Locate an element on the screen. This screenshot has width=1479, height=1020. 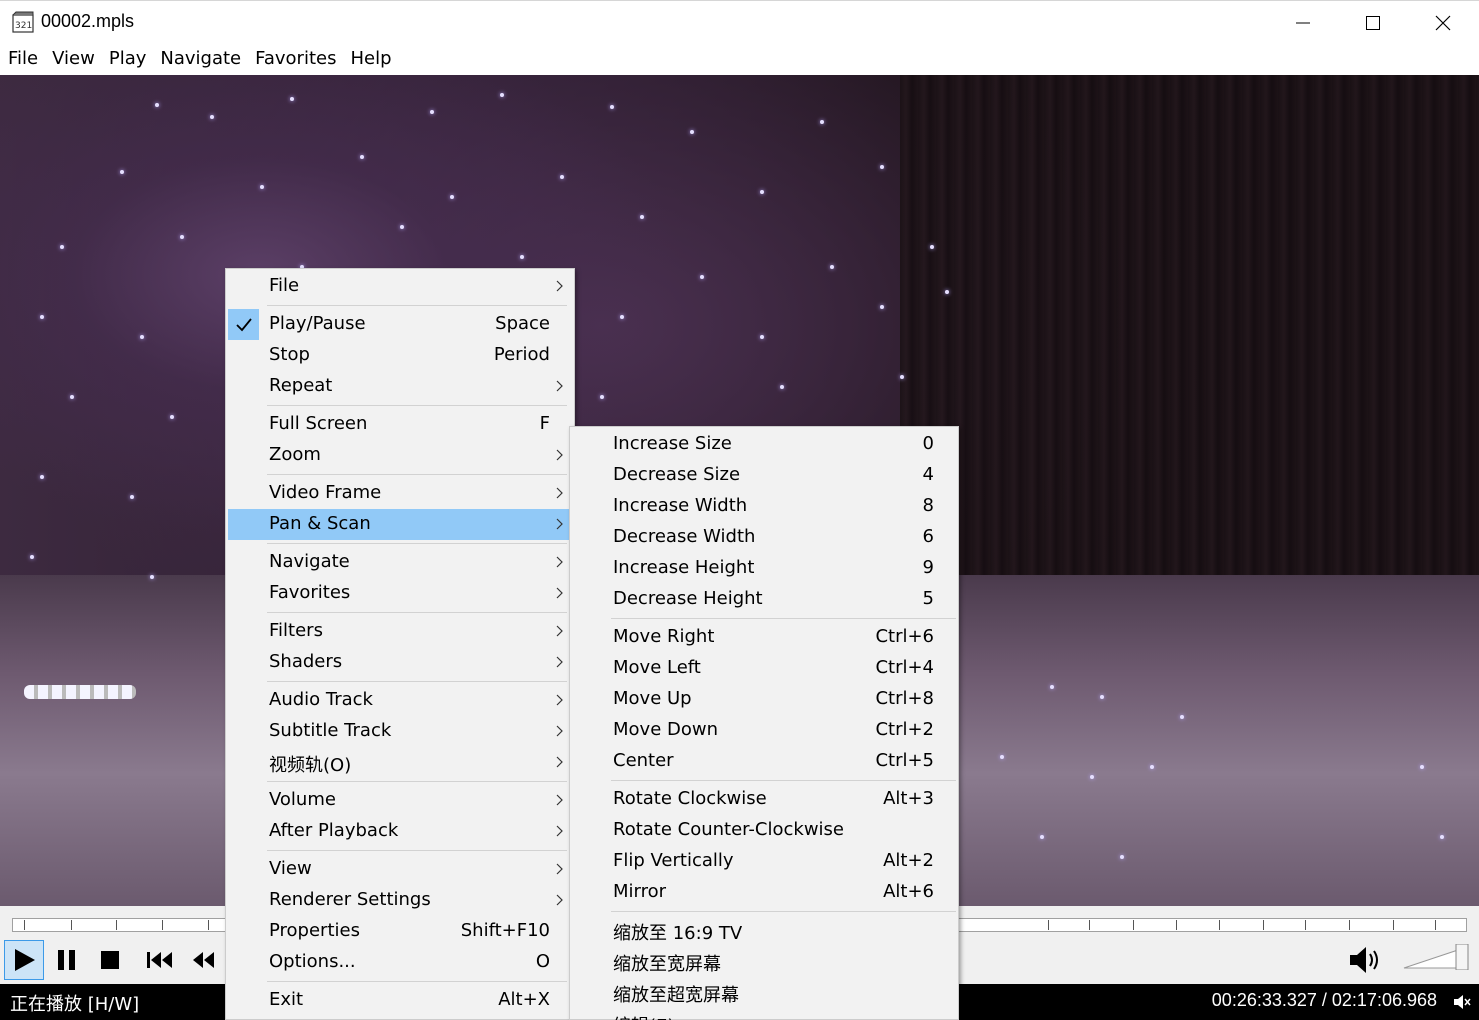
stop-button is located at coordinates (110, 960).